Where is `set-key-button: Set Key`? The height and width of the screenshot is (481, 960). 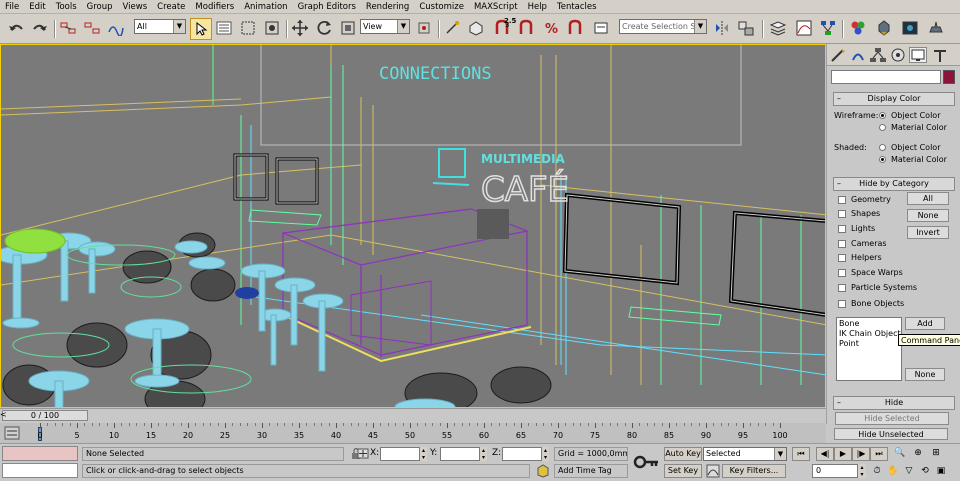 set-key-button: Set Key is located at coordinates (683, 471).